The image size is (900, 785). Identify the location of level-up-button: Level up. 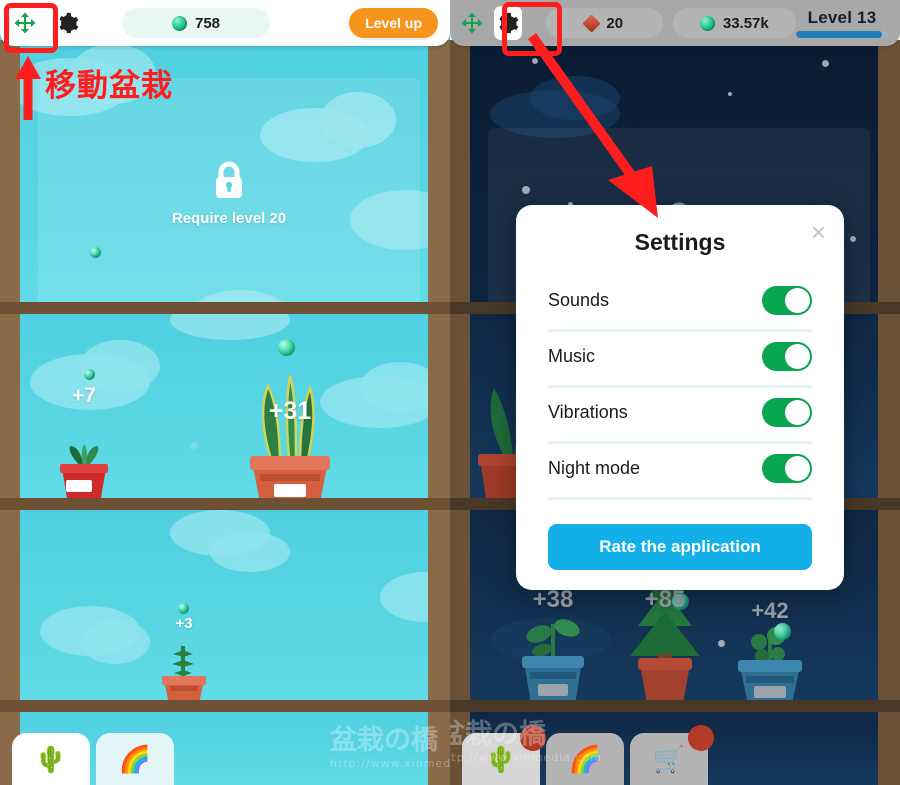
(393, 23).